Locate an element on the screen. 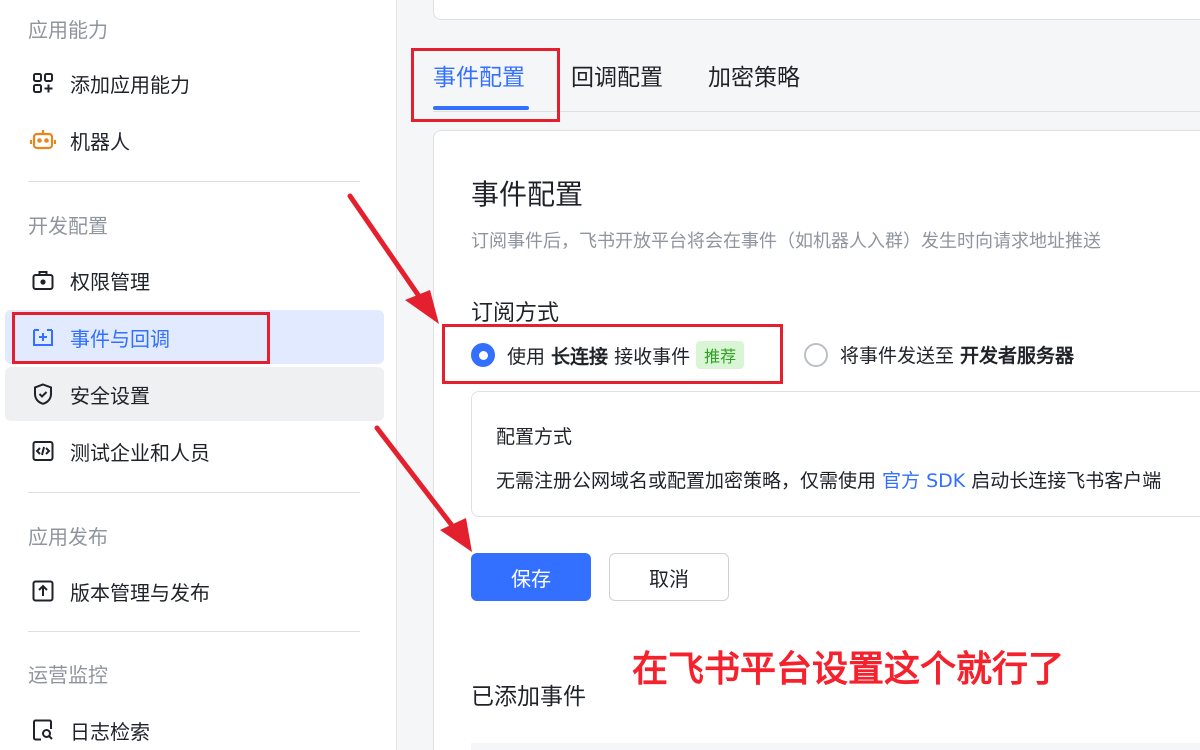  sidebar-item-label: 添加应用能力 is located at coordinates (130, 84).